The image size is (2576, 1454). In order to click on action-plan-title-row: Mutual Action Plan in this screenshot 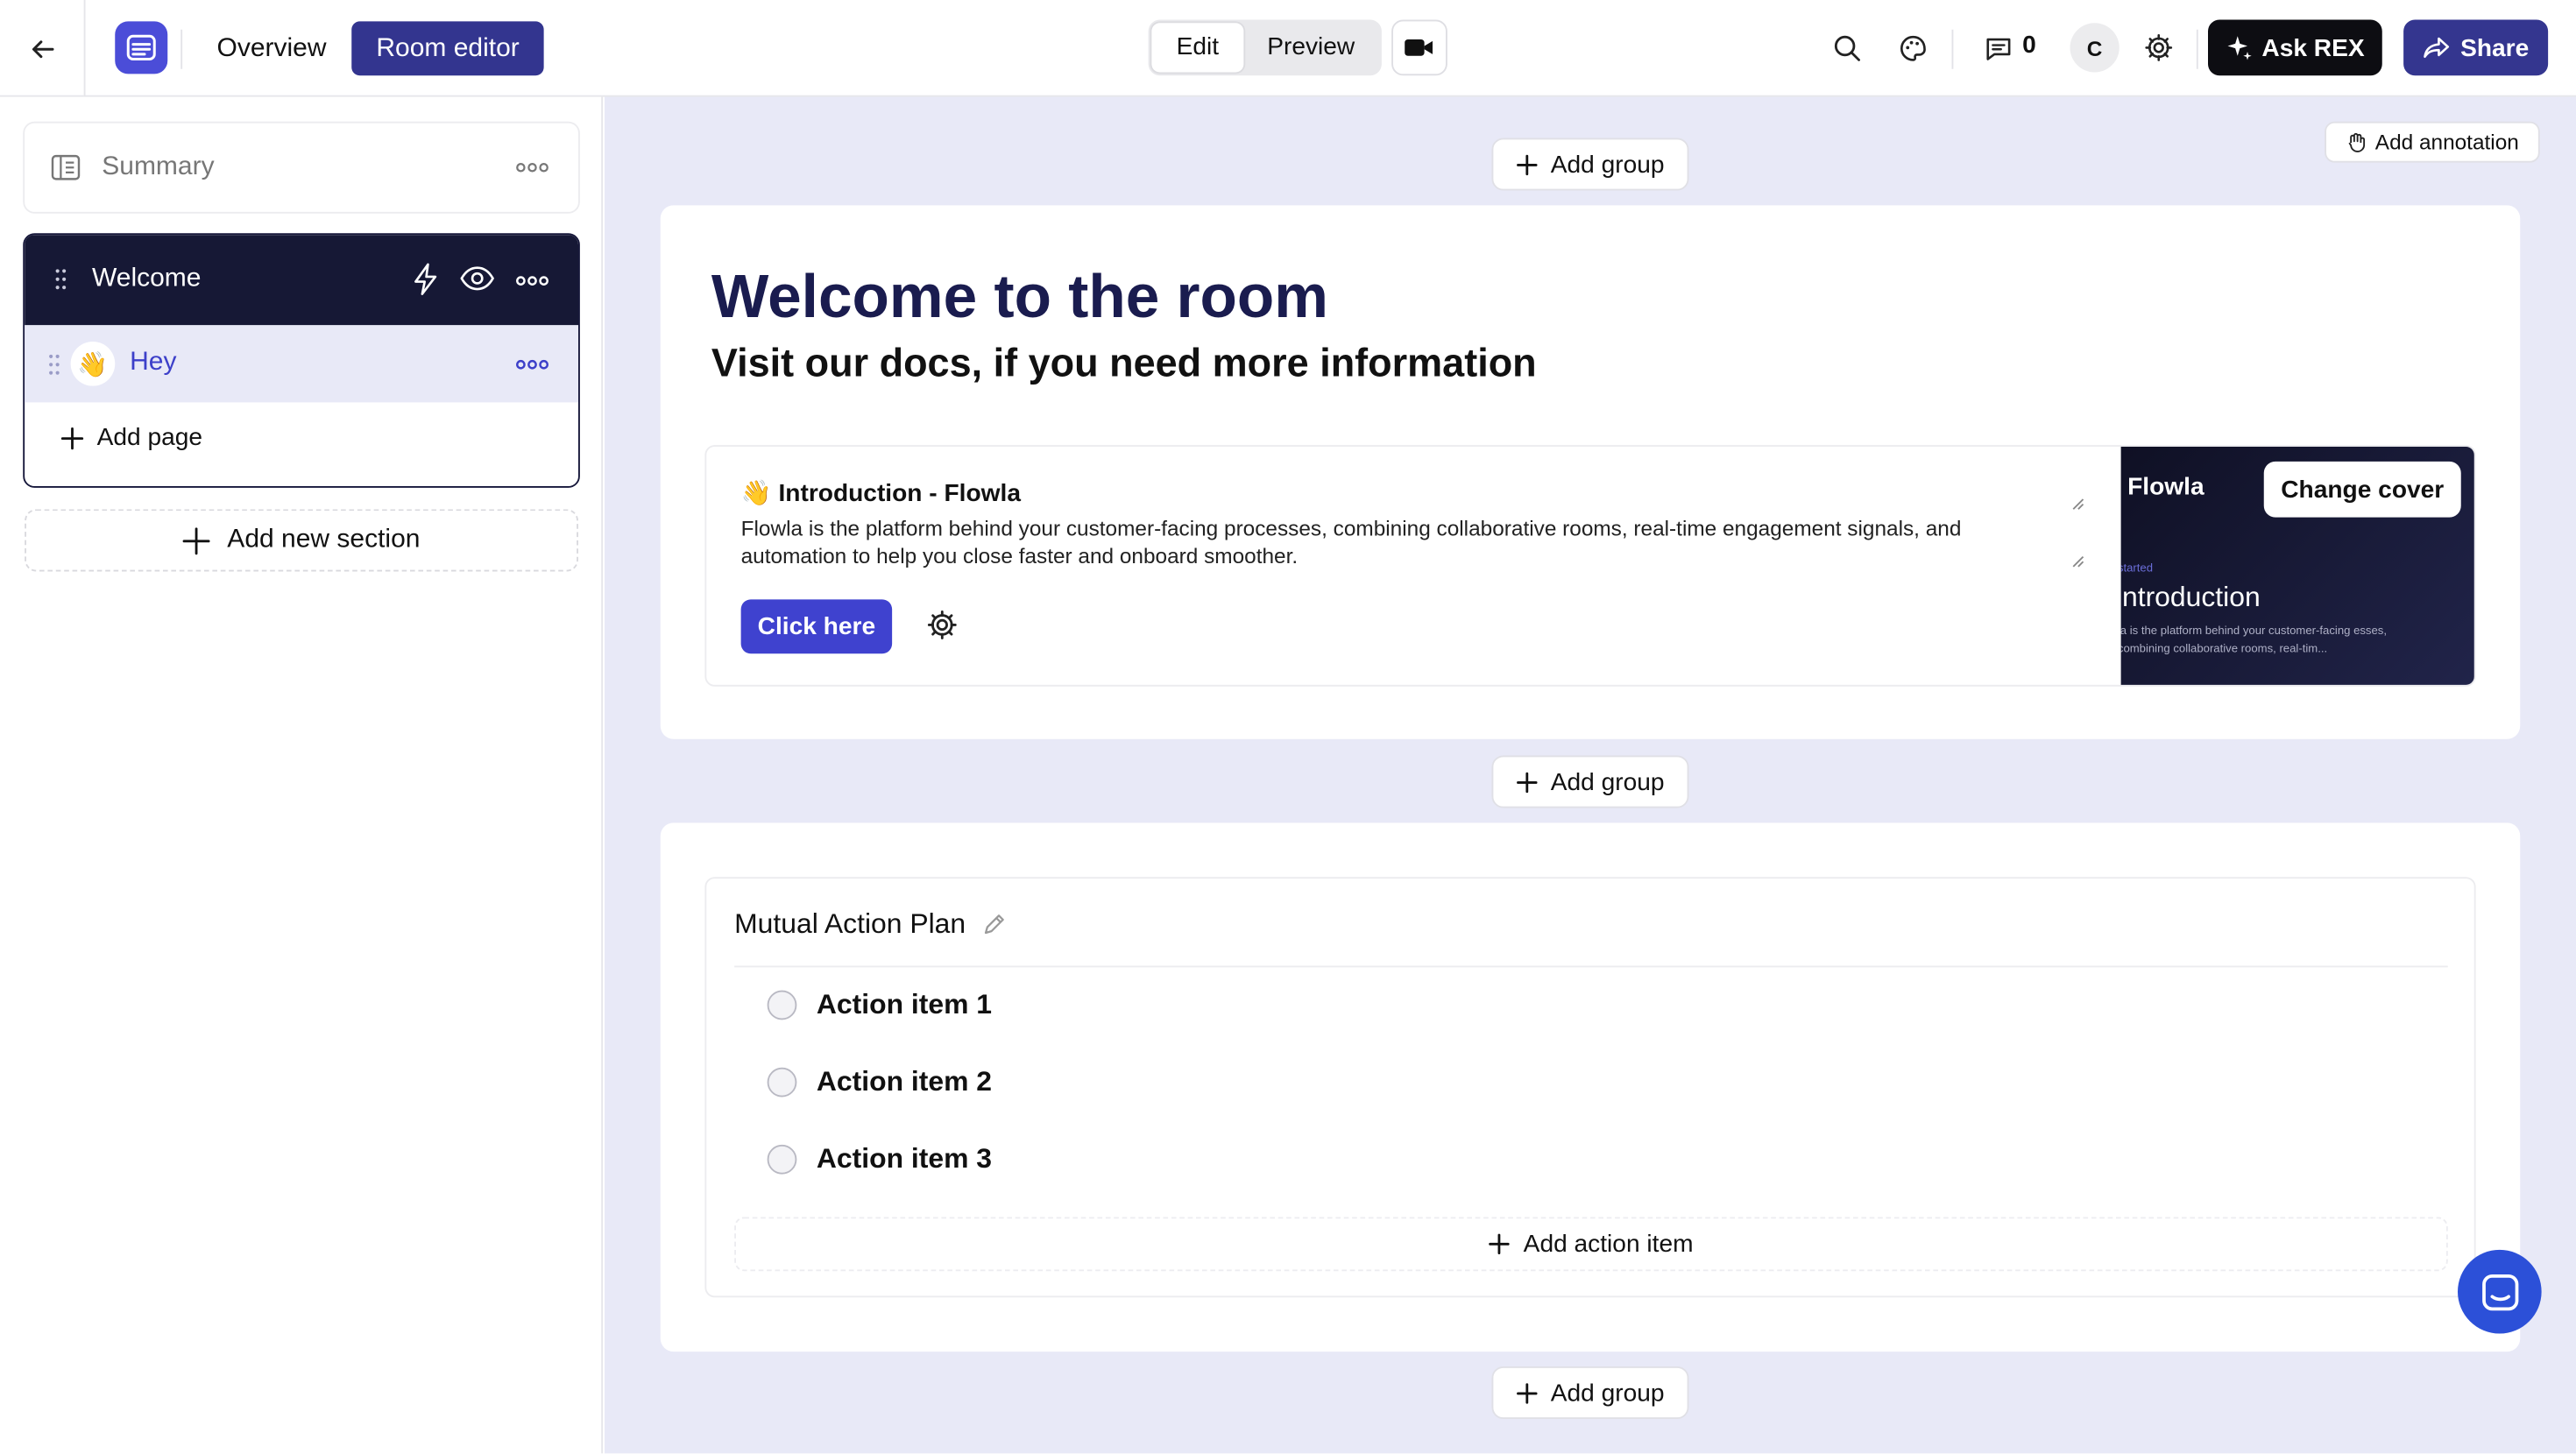, I will do `click(869, 925)`.